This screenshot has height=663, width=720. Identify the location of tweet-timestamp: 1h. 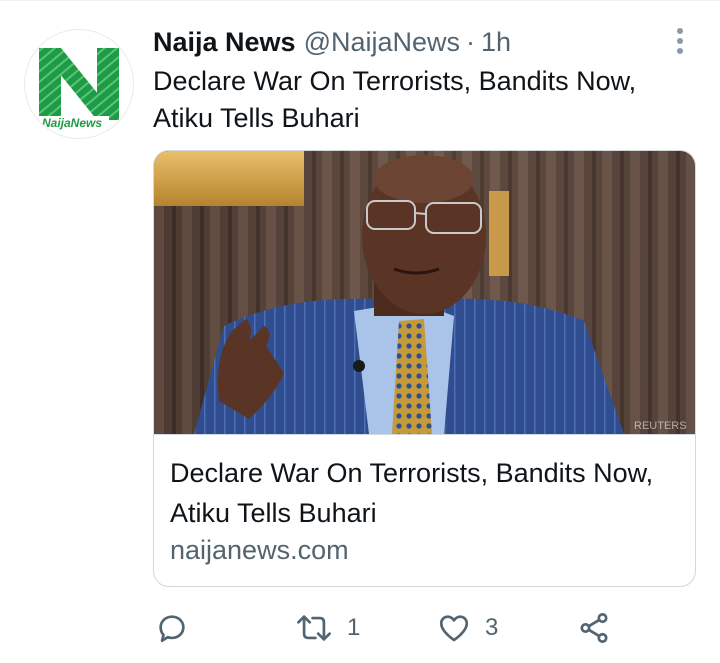
(496, 42).